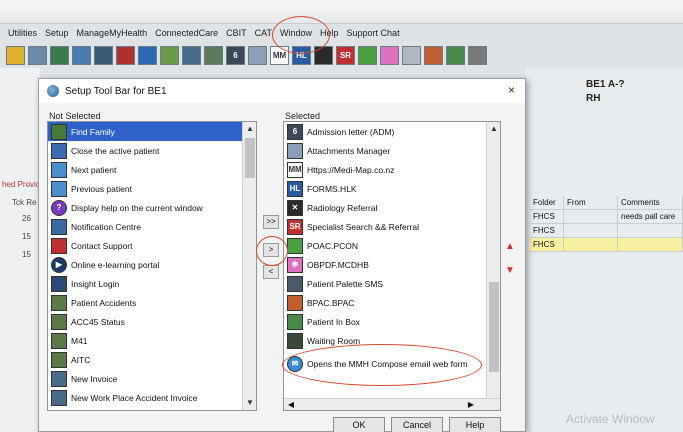 This screenshot has width=683, height=432. I want to click on inbox-icon, so click(81, 55).